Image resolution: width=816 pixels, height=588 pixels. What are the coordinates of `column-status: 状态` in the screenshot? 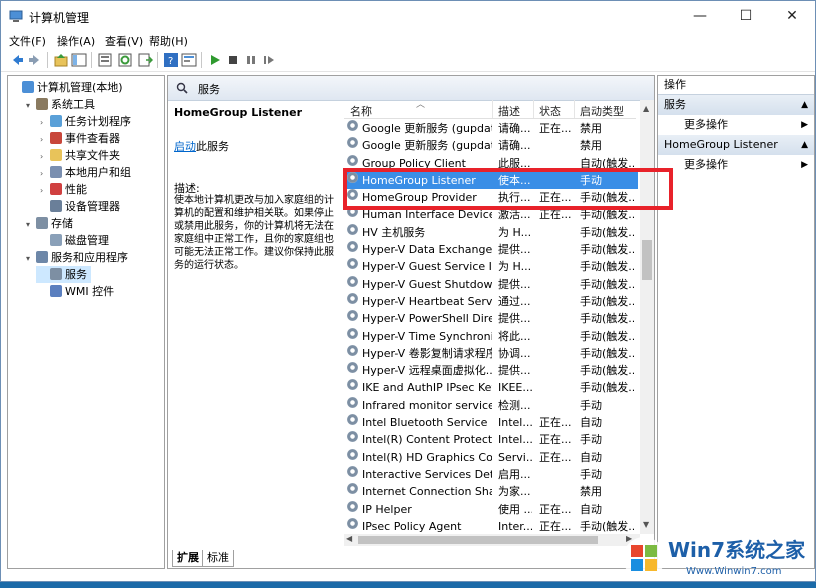 It's located at (550, 111).